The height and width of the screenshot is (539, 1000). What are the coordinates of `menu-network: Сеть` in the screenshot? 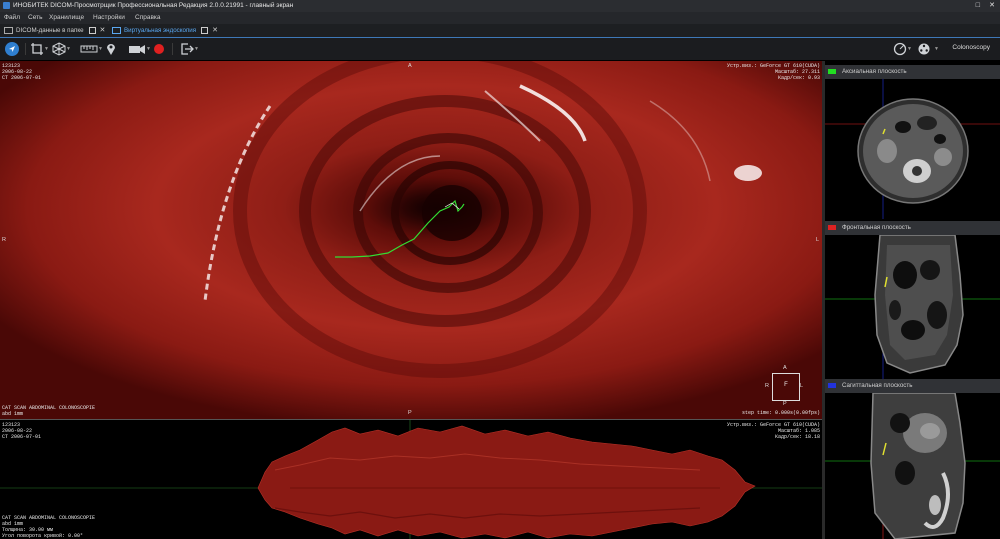 It's located at (35, 18).